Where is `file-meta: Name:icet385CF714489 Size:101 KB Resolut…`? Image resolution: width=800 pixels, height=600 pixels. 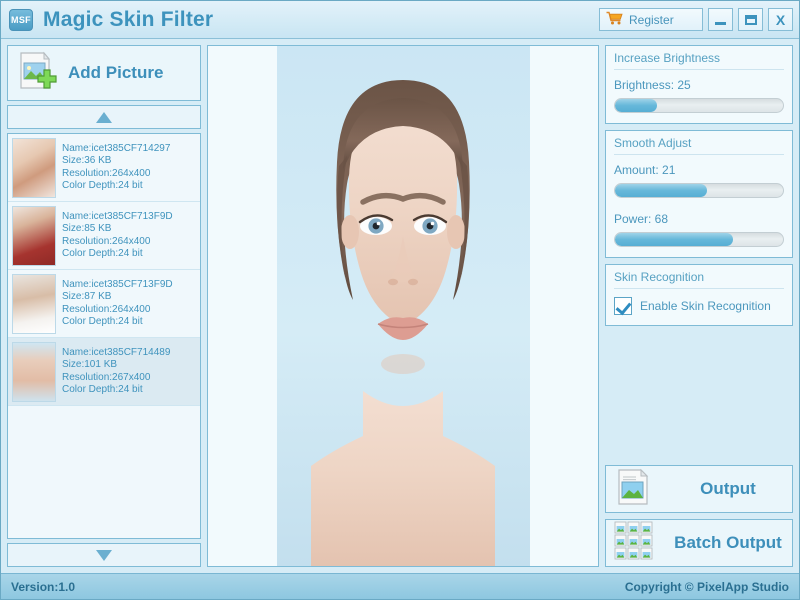
file-meta: Name:icet385CF714489 Size:101 KB Resolut… is located at coordinates (116, 372).